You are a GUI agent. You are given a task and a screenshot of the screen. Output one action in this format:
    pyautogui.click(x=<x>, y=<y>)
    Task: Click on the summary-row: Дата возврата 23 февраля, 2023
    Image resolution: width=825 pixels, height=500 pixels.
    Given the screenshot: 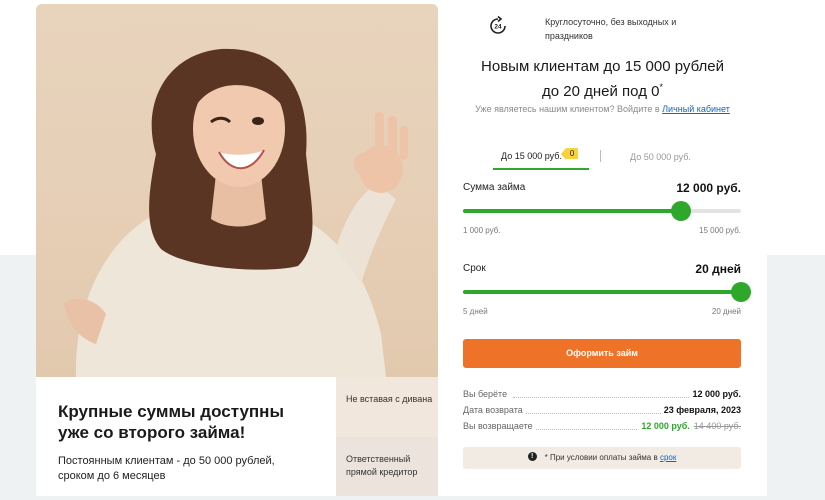 What is the action you would take?
    pyautogui.click(x=602, y=411)
    